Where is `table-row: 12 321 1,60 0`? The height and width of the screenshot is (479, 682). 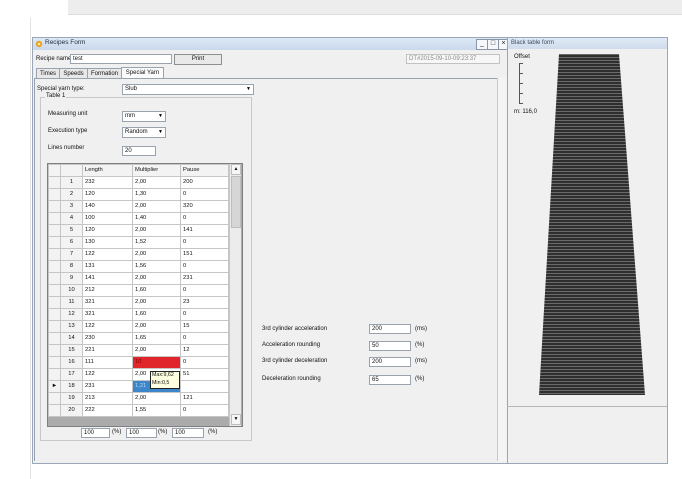 table-row: 12 321 1,60 0 is located at coordinates (138, 314).